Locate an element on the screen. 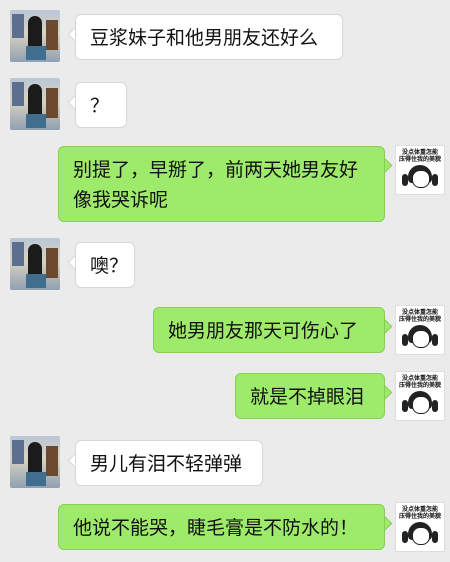  message-bubble-outgoing: 别提了，早掰了，前两天她男友好像我哭诉呢 is located at coordinates (221, 184).